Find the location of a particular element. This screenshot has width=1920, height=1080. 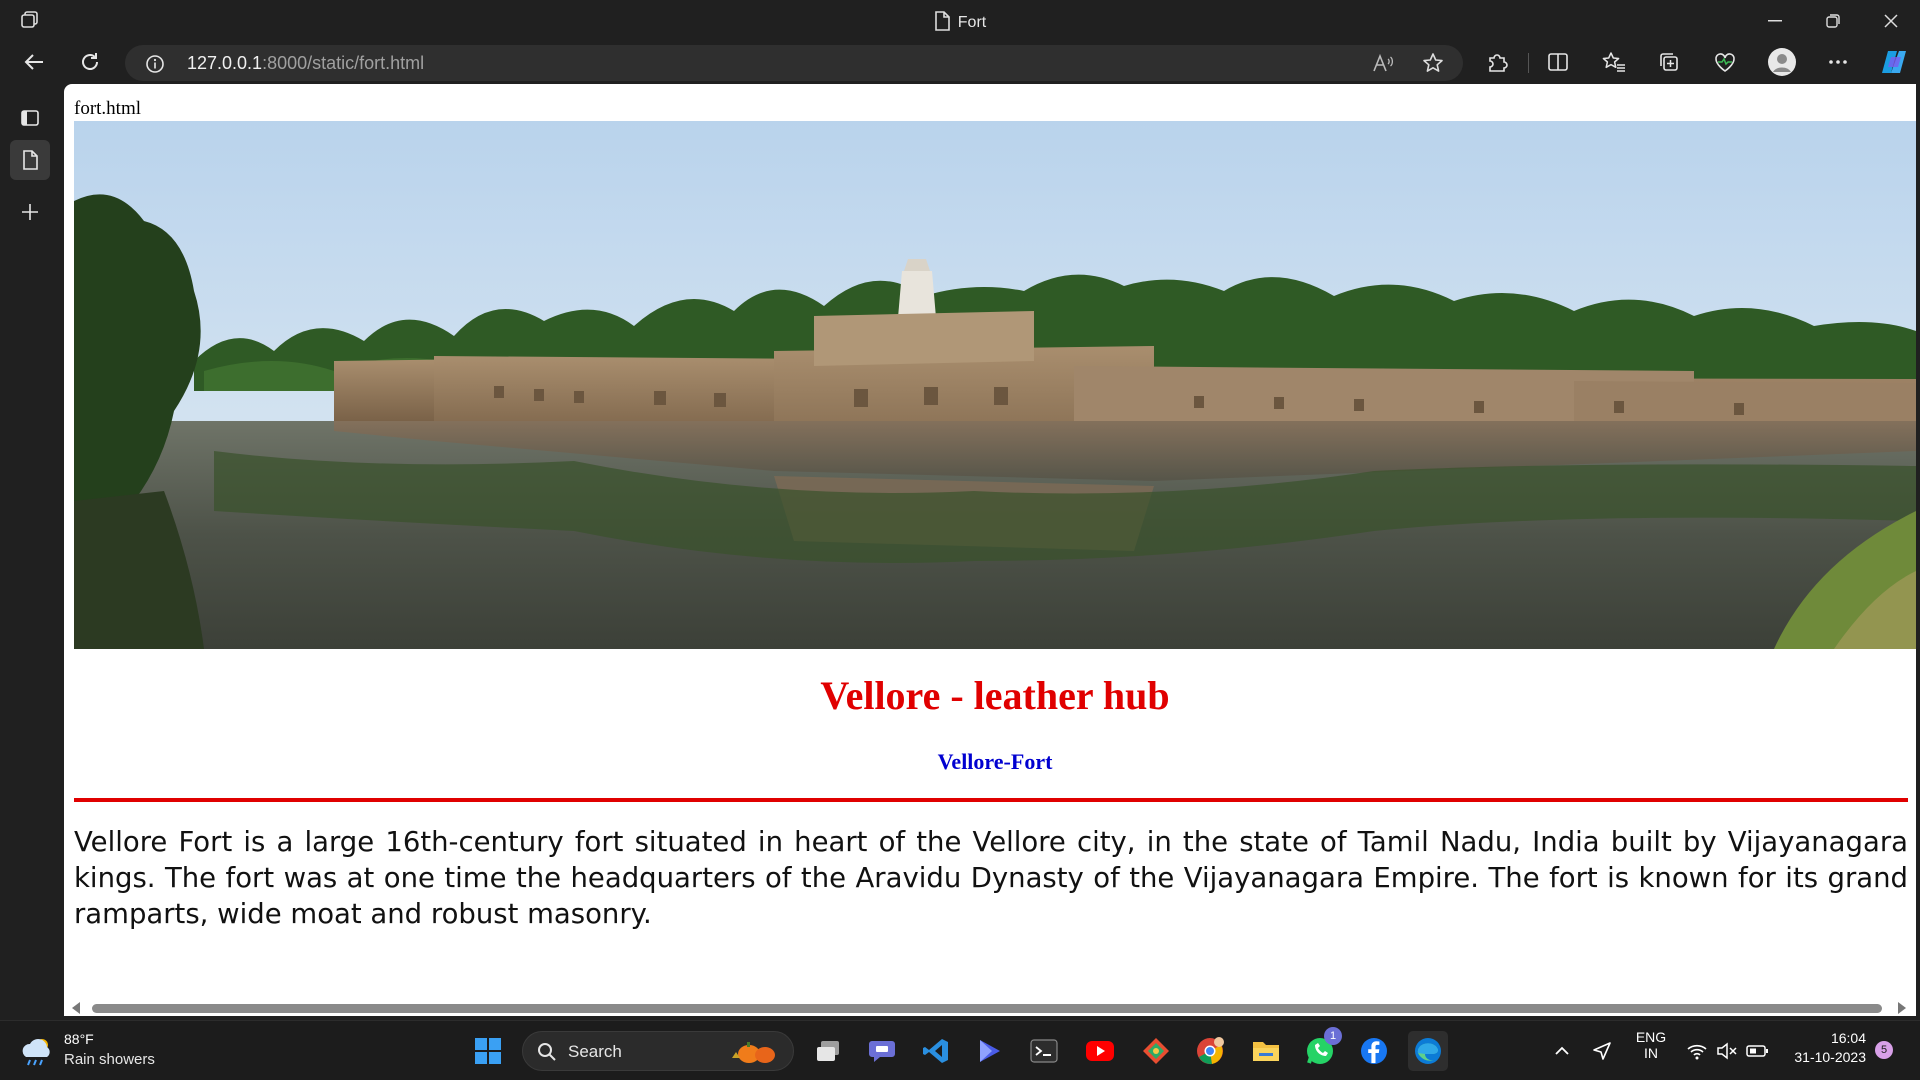

tab-fort is located at coordinates (30, 160).